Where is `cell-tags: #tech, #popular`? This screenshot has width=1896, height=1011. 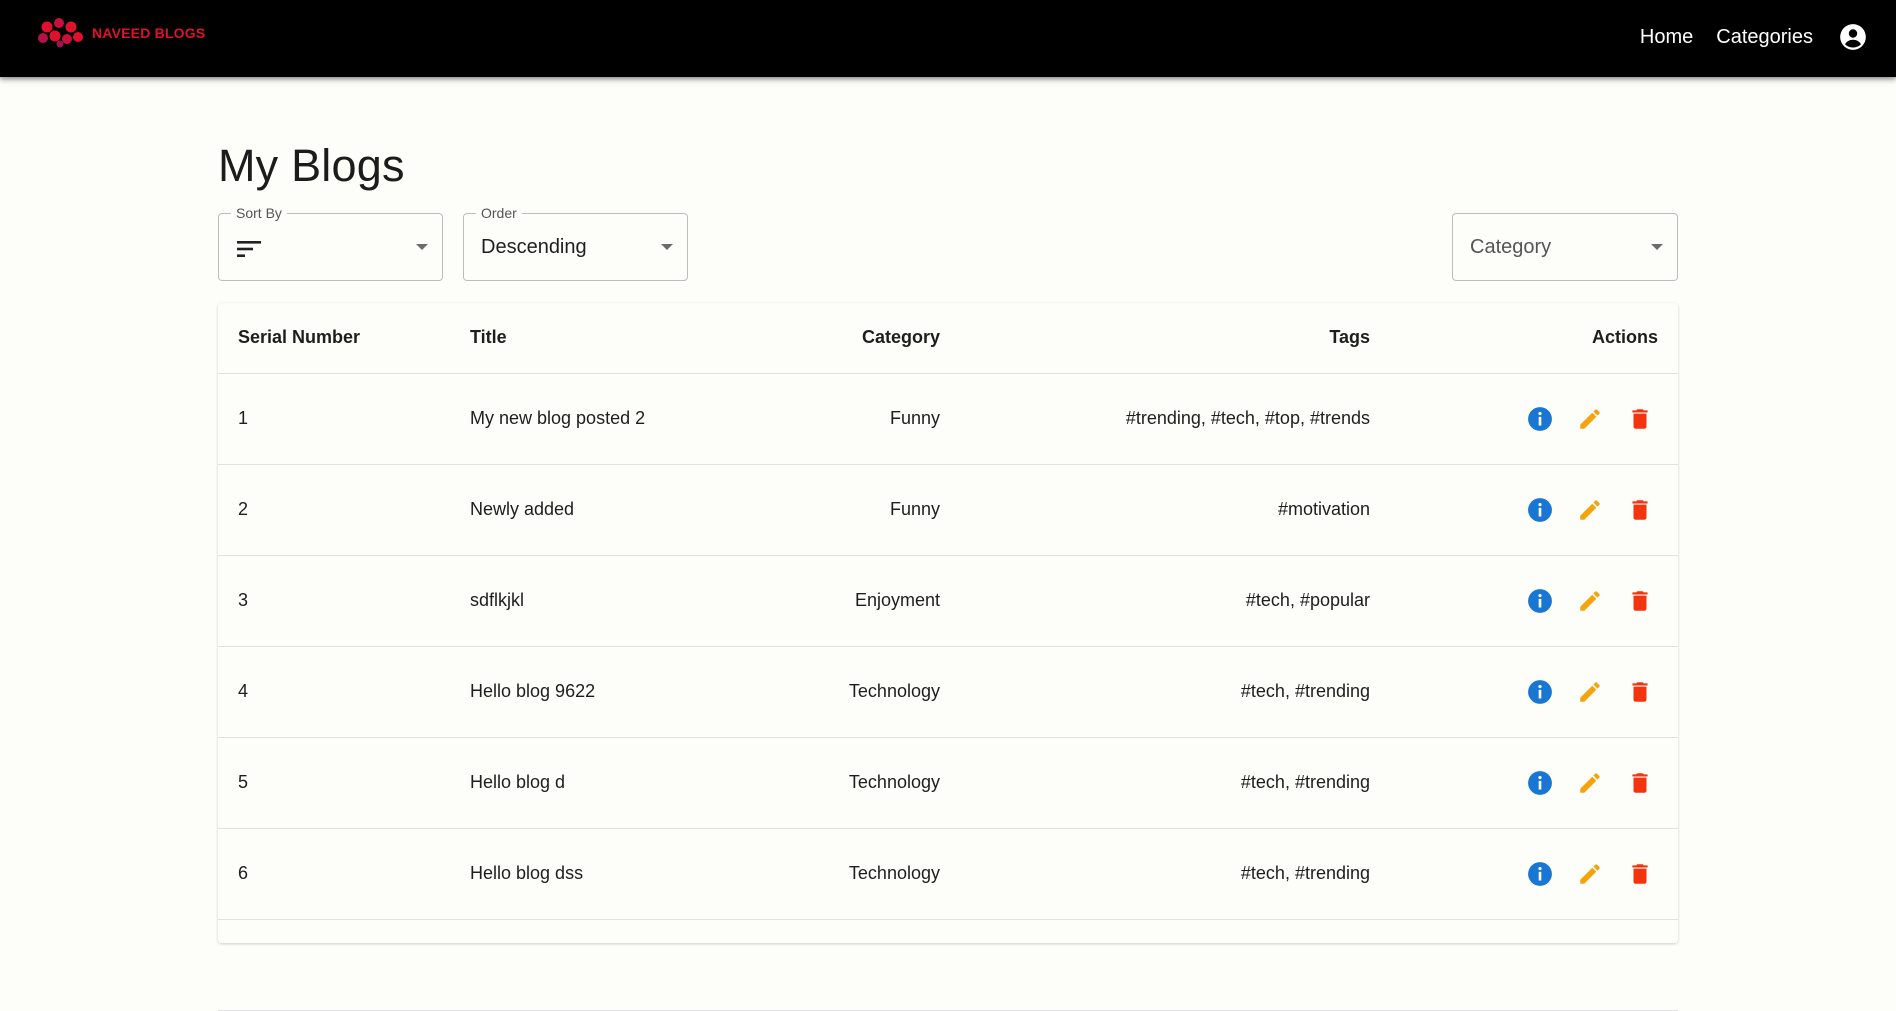 cell-tags: #tech, #popular is located at coordinates (1175, 601).